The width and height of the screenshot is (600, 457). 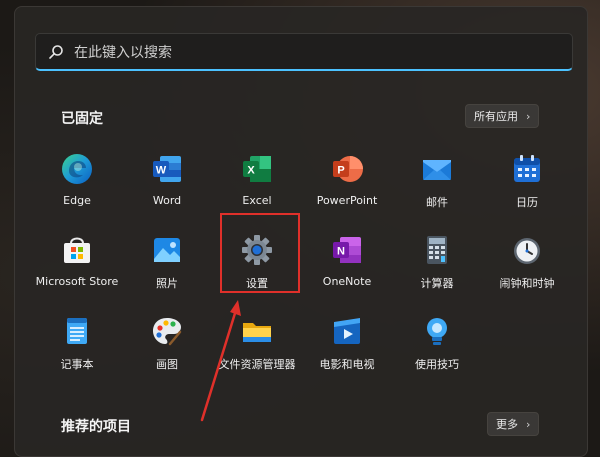 What do you see at coordinates (219, 365) in the screenshot?
I see `arrow-shaft` at bounding box center [219, 365].